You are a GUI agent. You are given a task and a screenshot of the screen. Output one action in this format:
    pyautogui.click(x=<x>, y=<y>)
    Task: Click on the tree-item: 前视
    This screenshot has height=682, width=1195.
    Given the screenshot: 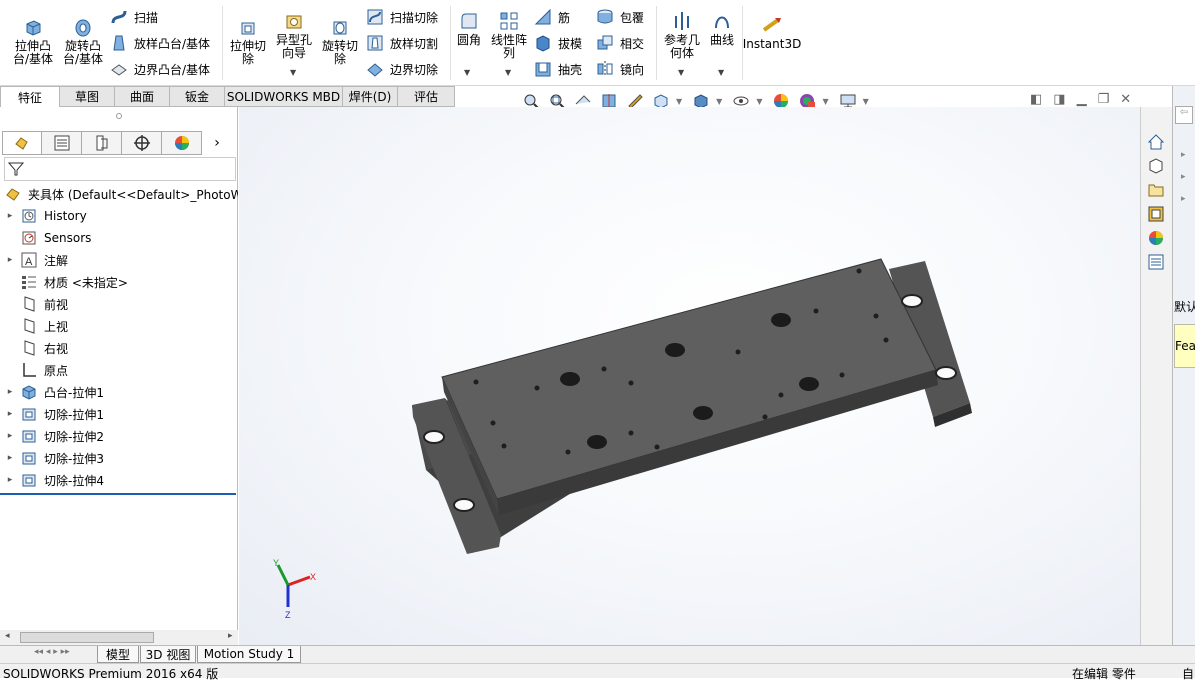 What is the action you would take?
    pyautogui.click(x=34, y=304)
    